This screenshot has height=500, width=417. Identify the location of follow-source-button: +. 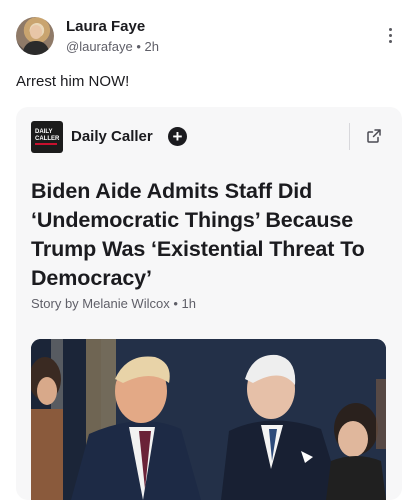
(177, 136).